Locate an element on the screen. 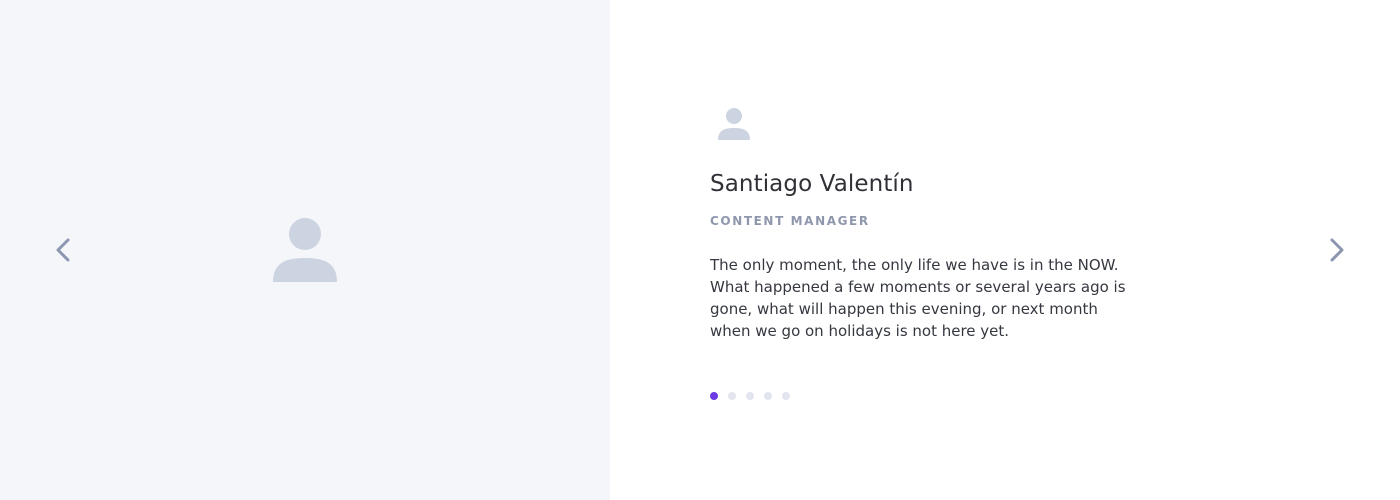 This screenshot has width=1400, height=500. chevron-left-icon is located at coordinates (64, 250).